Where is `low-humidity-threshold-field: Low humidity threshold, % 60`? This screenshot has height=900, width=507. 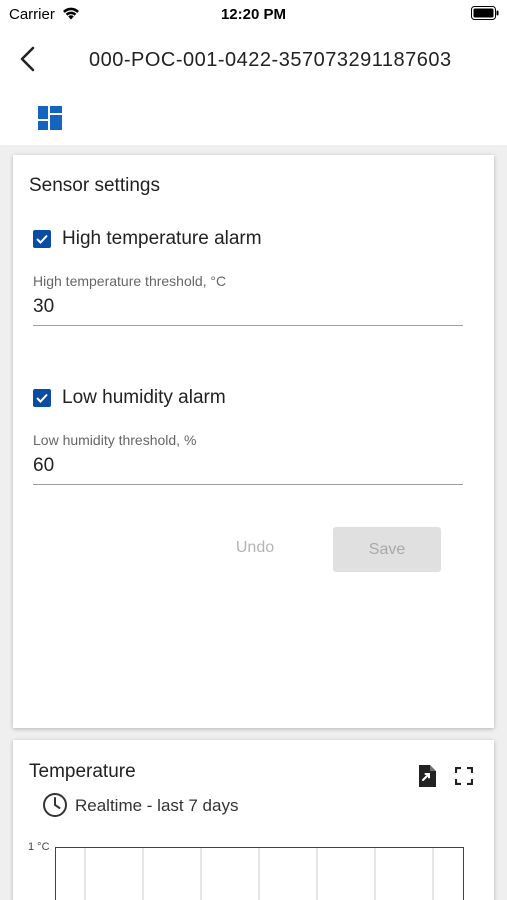 low-humidity-threshold-field: Low humidity threshold, % 60 is located at coordinates (248, 458).